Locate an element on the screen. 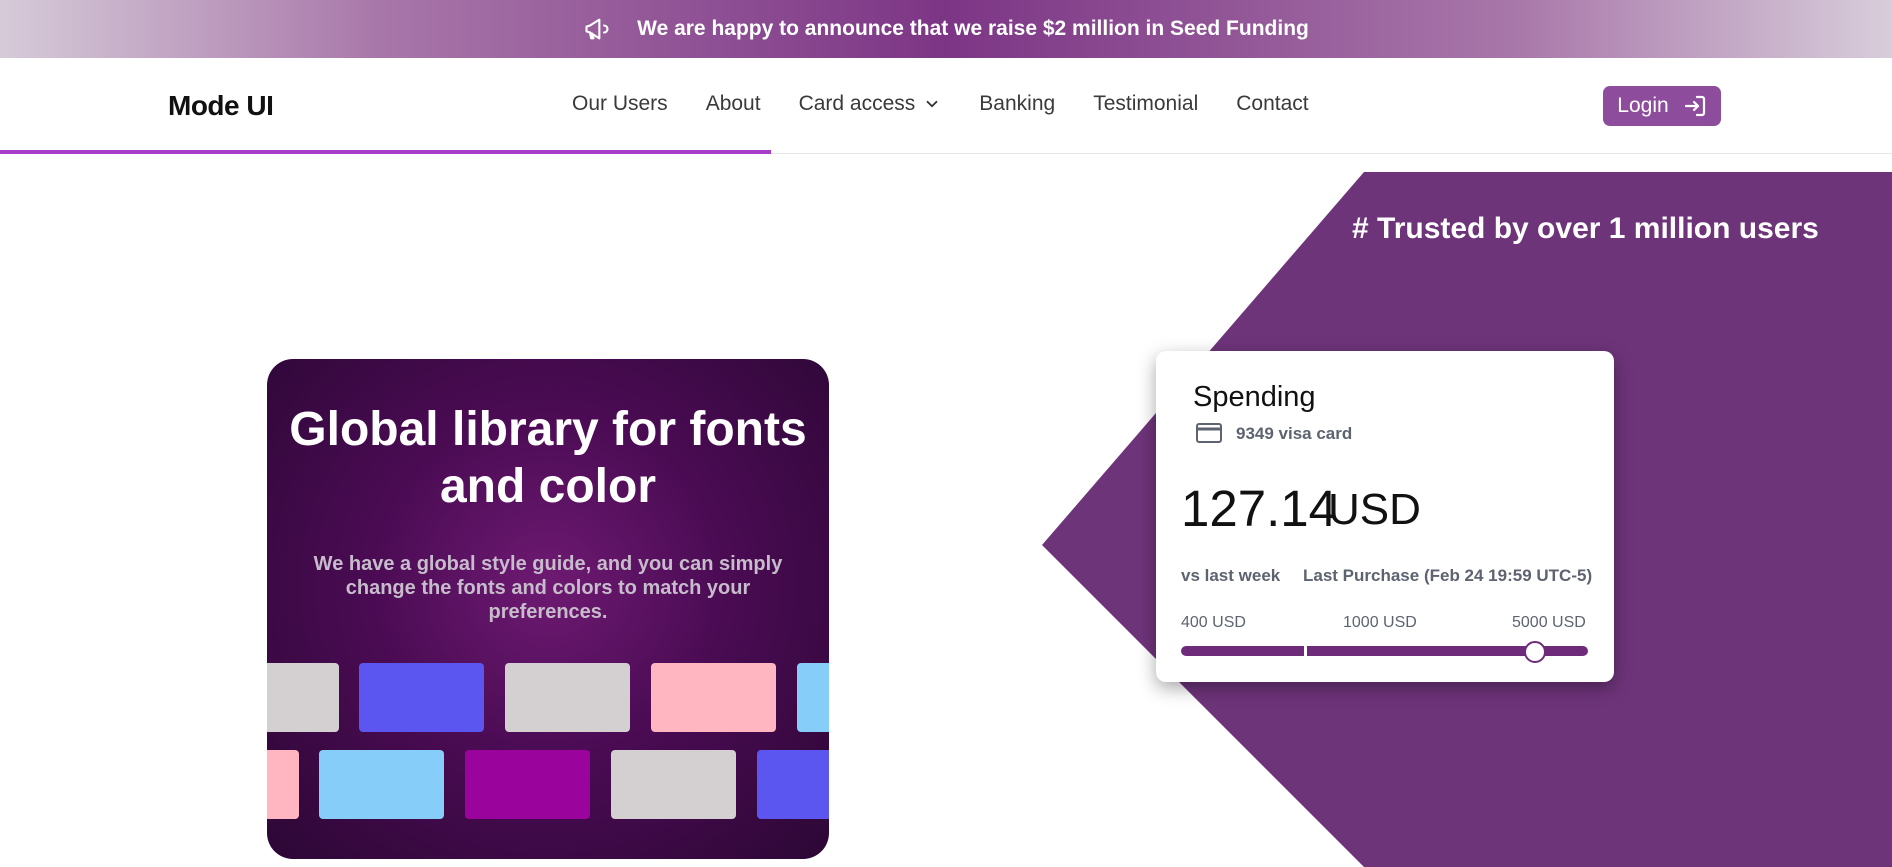 The image size is (1892, 867). logo: Mode UI is located at coordinates (221, 106).